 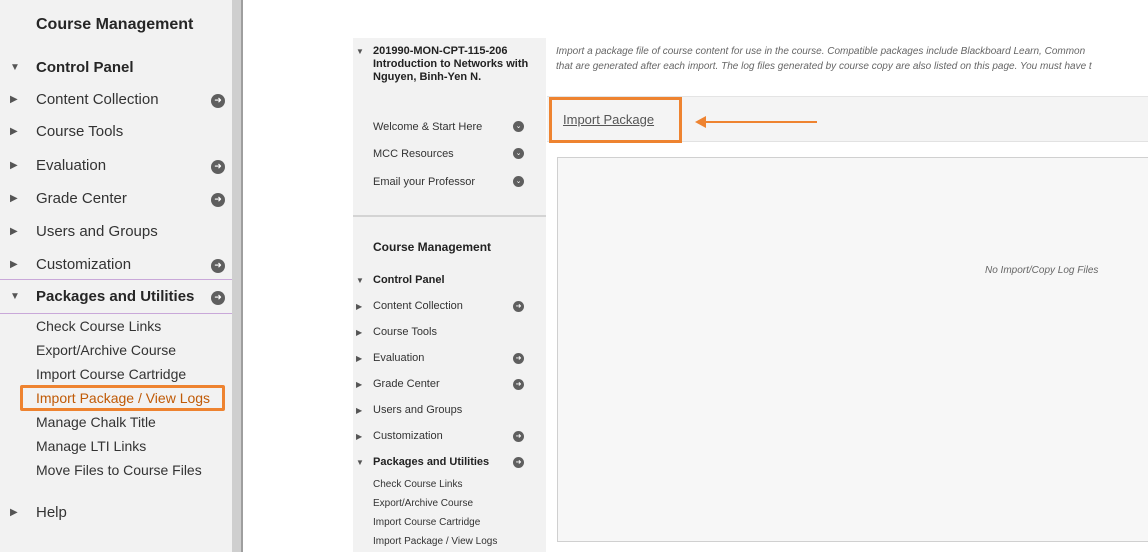 I want to click on nav-item-label: Packages and Utilities, so click(x=115, y=296).